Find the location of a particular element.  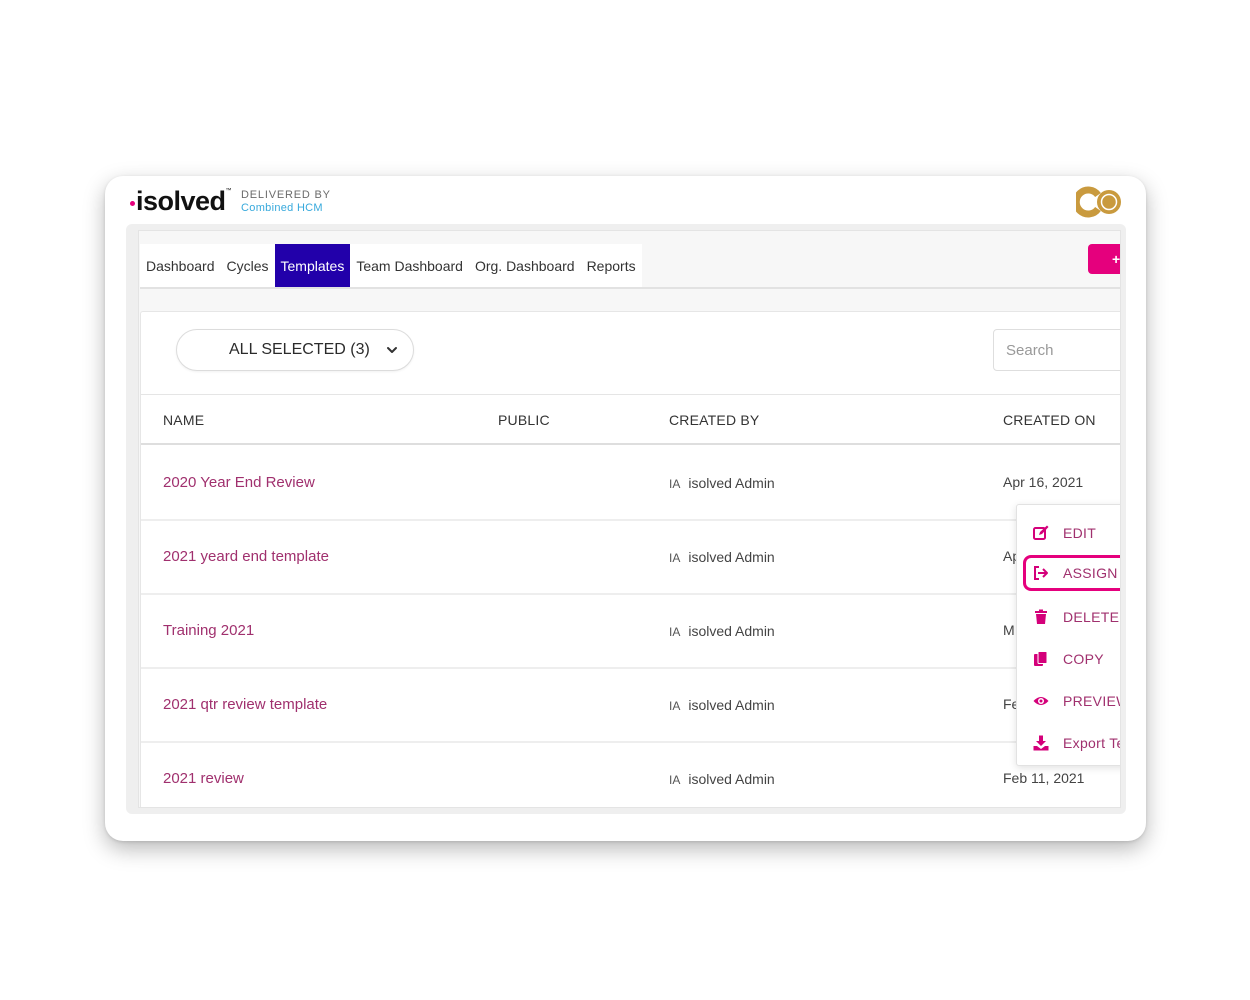

table-header: NAME PUBLIC CREATED BY CREATED ON is located at coordinates (630, 420).